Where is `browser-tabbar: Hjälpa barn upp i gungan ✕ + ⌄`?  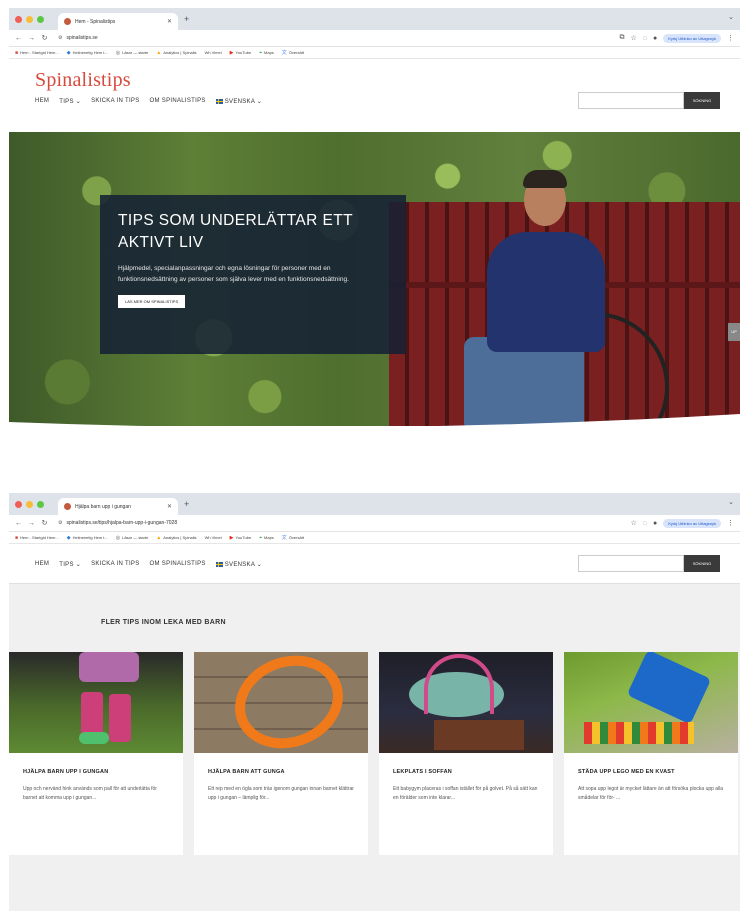 browser-tabbar: Hjälpa barn upp i gungan ✕ + ⌄ is located at coordinates (374, 504).